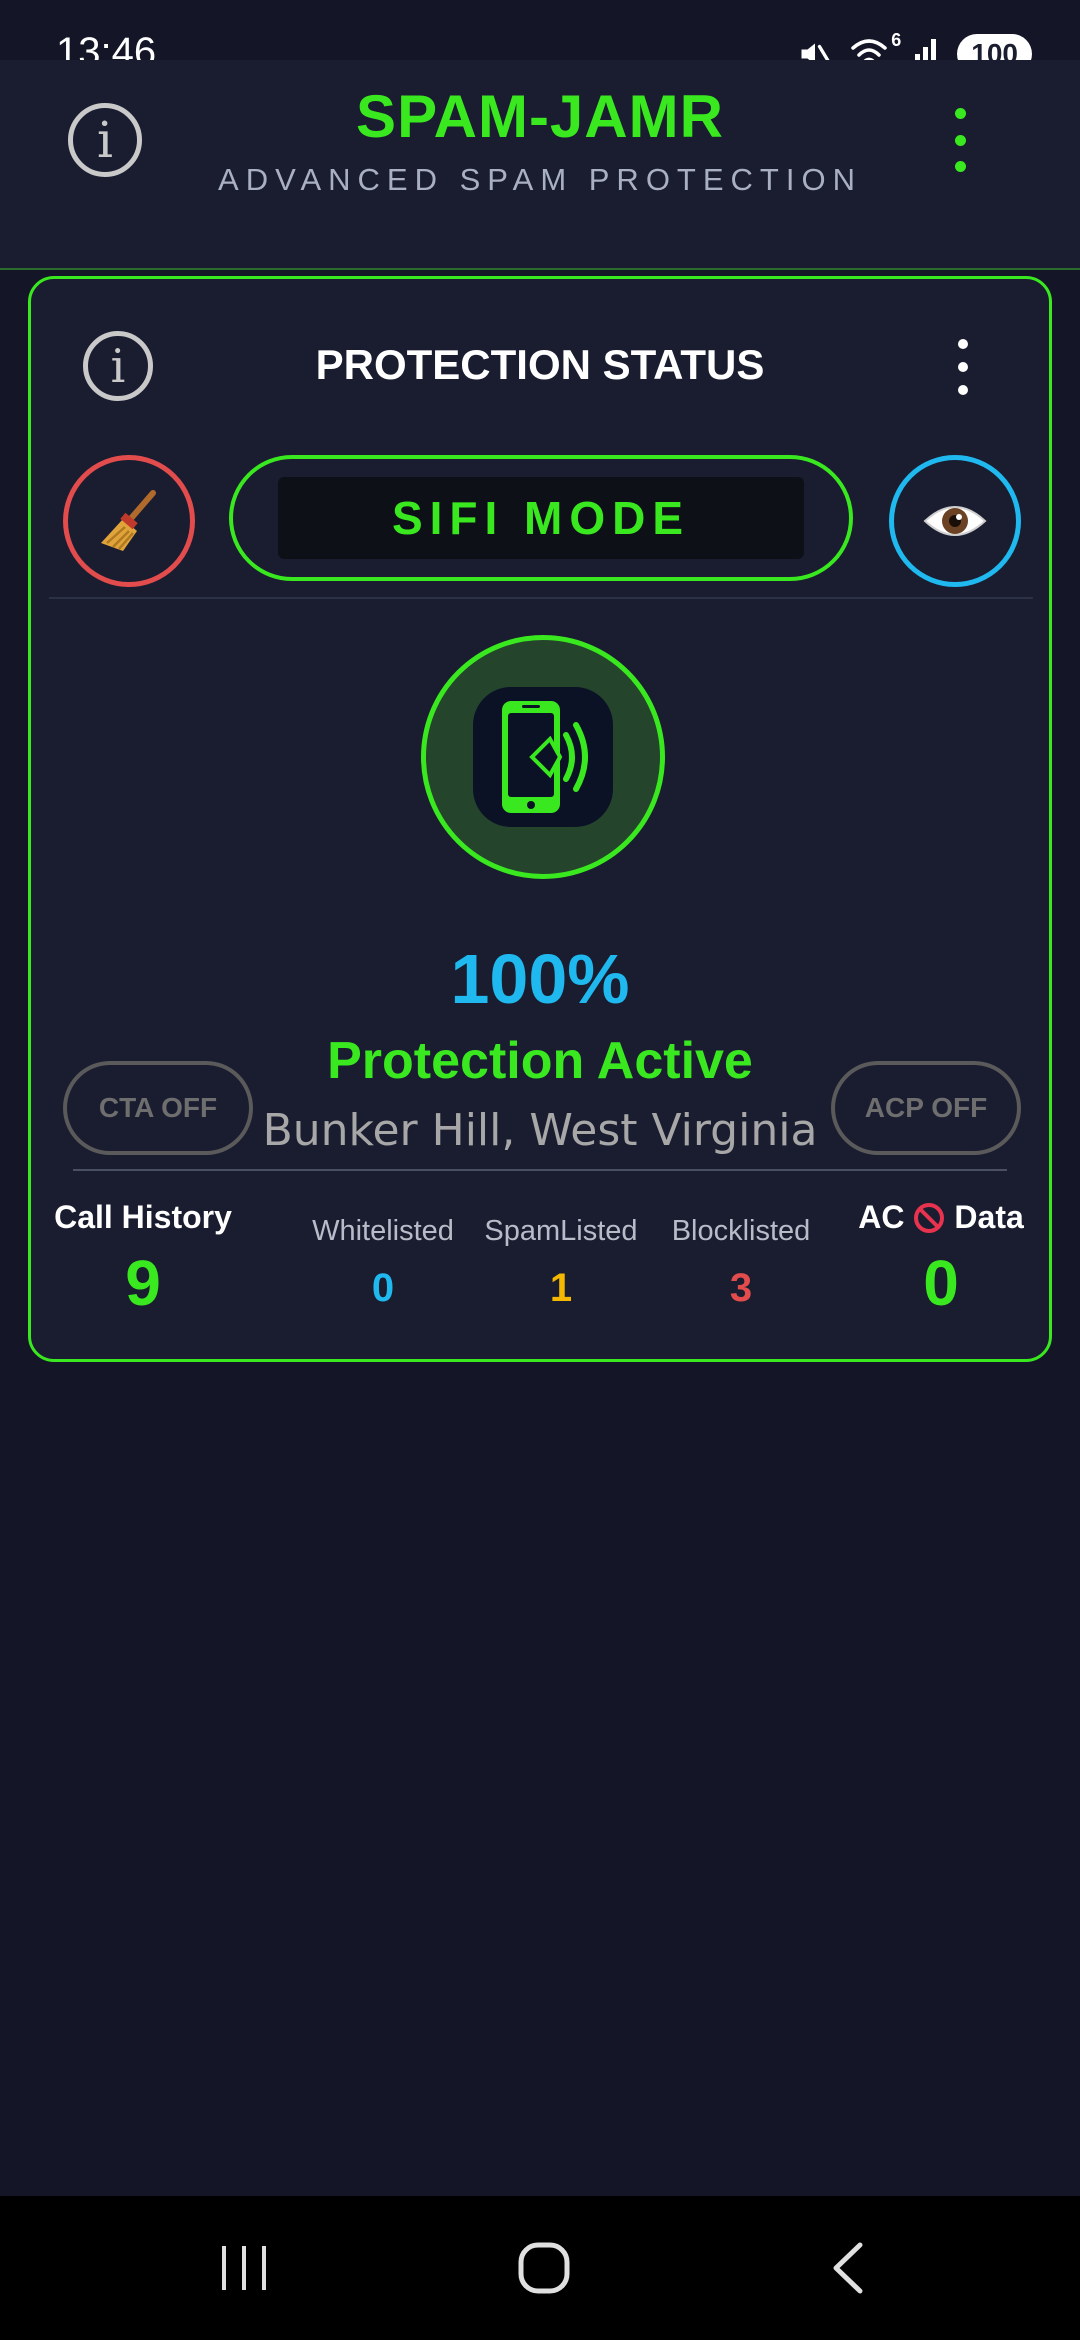  I want to click on clean-button, so click(129, 521).